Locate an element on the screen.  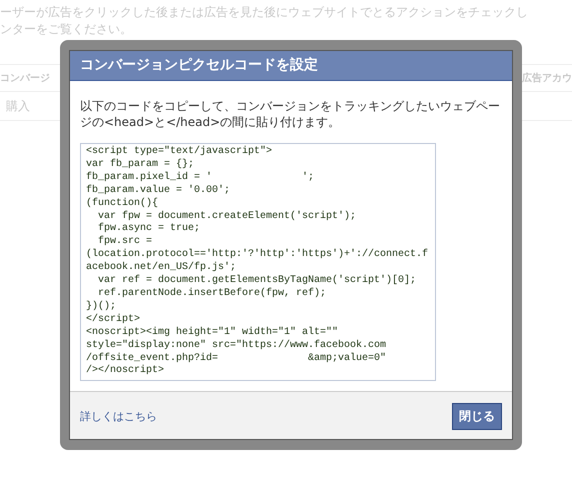
close-button: 閉じる is located at coordinates (477, 416).